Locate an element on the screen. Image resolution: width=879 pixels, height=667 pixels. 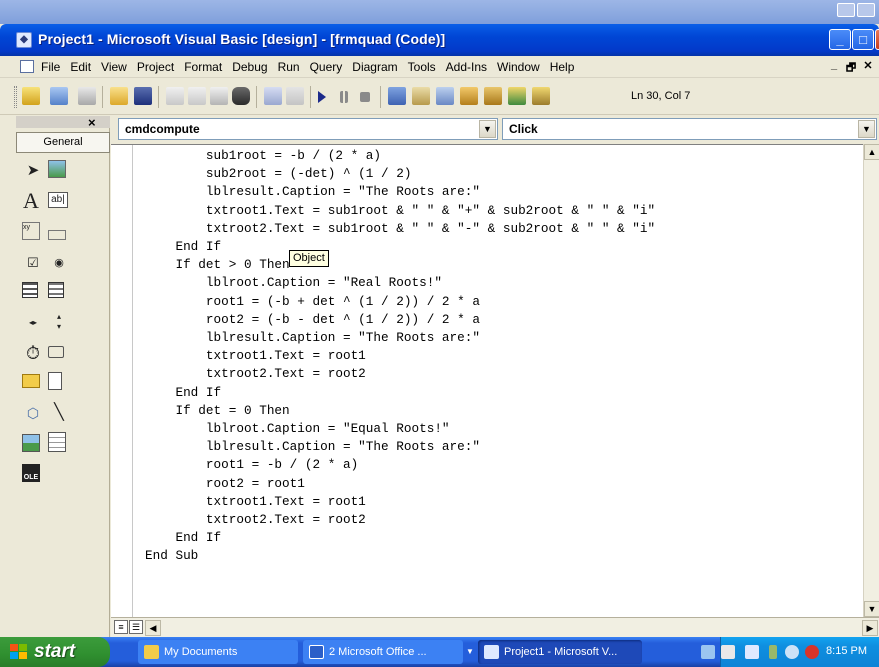
code-line: End Sub is located at coordinates (400, 556).